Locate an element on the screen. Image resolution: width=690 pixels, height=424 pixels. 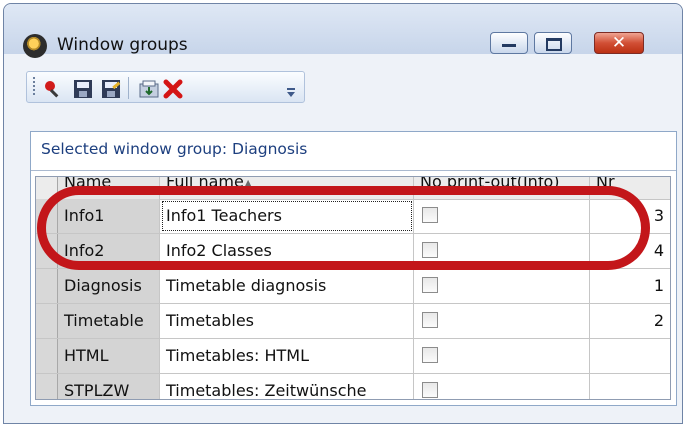
minimize-button is located at coordinates (509, 43).